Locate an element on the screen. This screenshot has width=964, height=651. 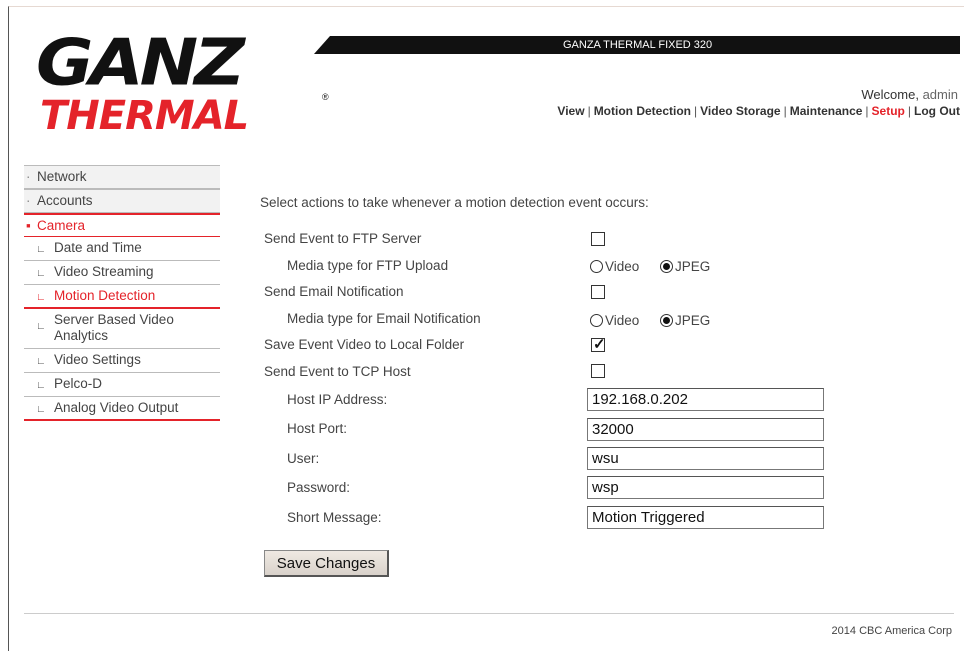
sidebar-subitem-motion-detection: ∟ Motion Detection is located at coordinates (122, 297).